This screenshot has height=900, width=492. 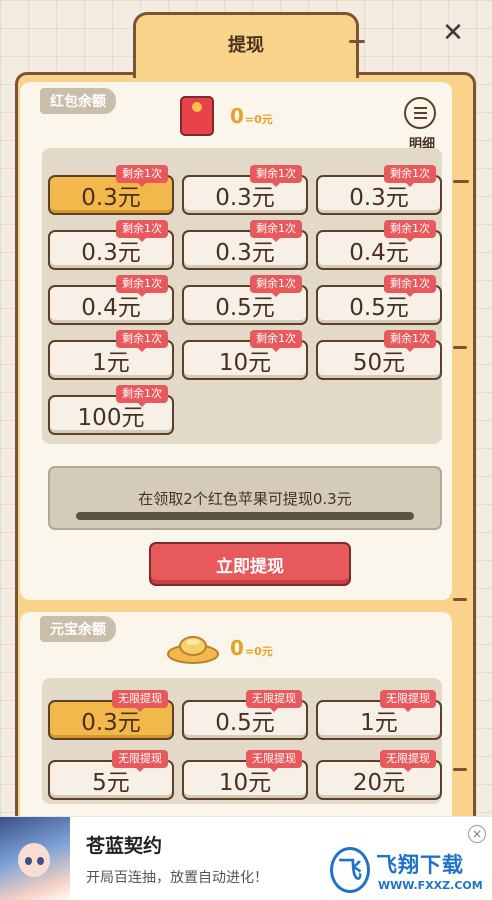 I want to click on detail-button, so click(x=420, y=113).